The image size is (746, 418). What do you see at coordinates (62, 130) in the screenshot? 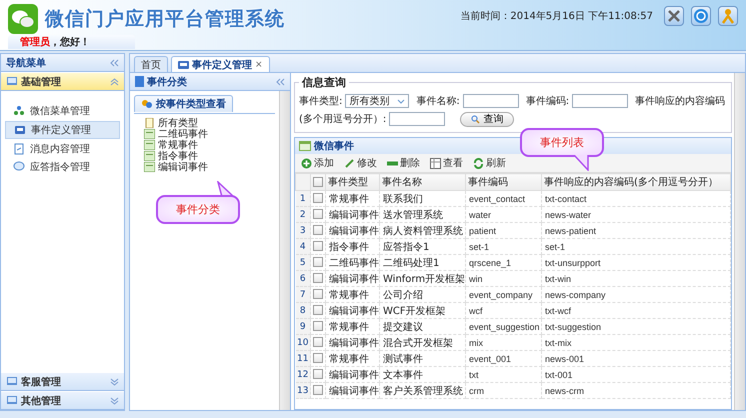
I see `nav-item: 事件定义管理` at bounding box center [62, 130].